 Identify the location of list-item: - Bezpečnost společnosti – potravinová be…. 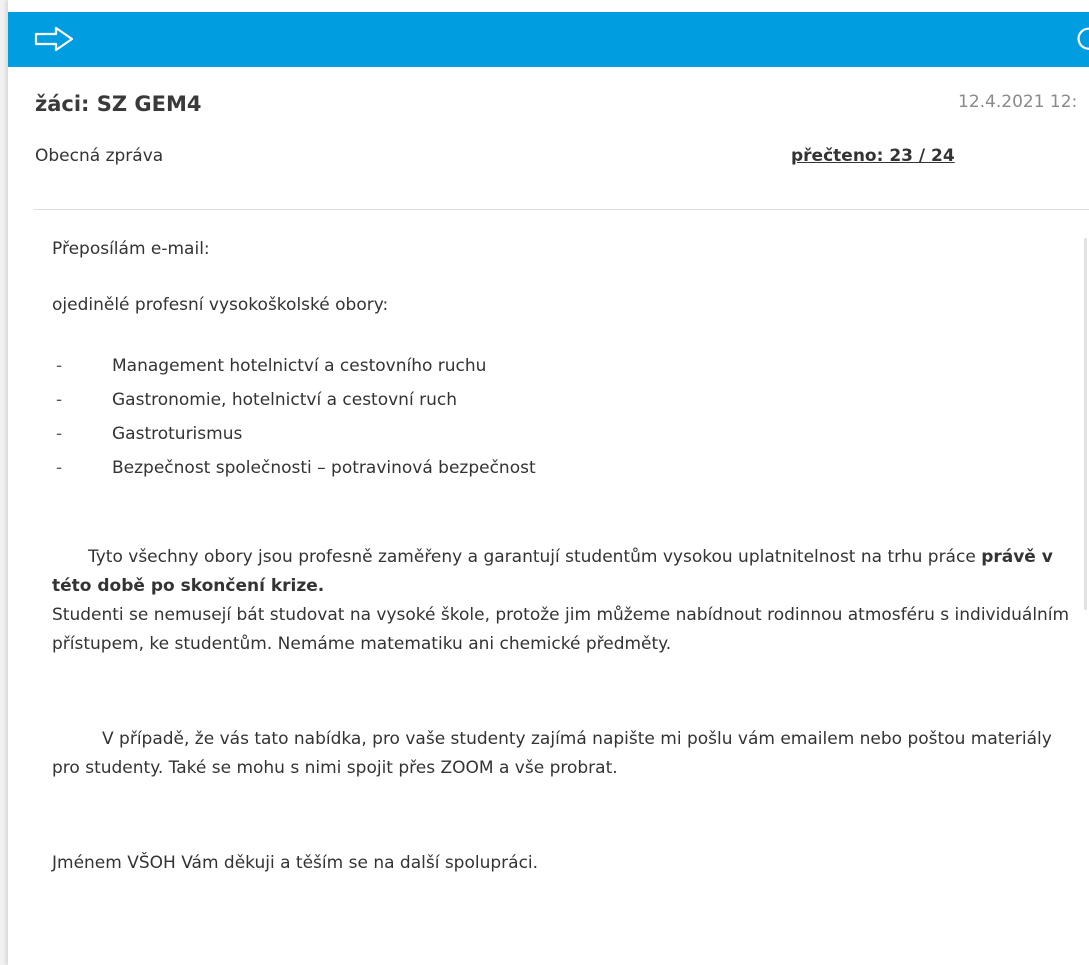
(562, 468).